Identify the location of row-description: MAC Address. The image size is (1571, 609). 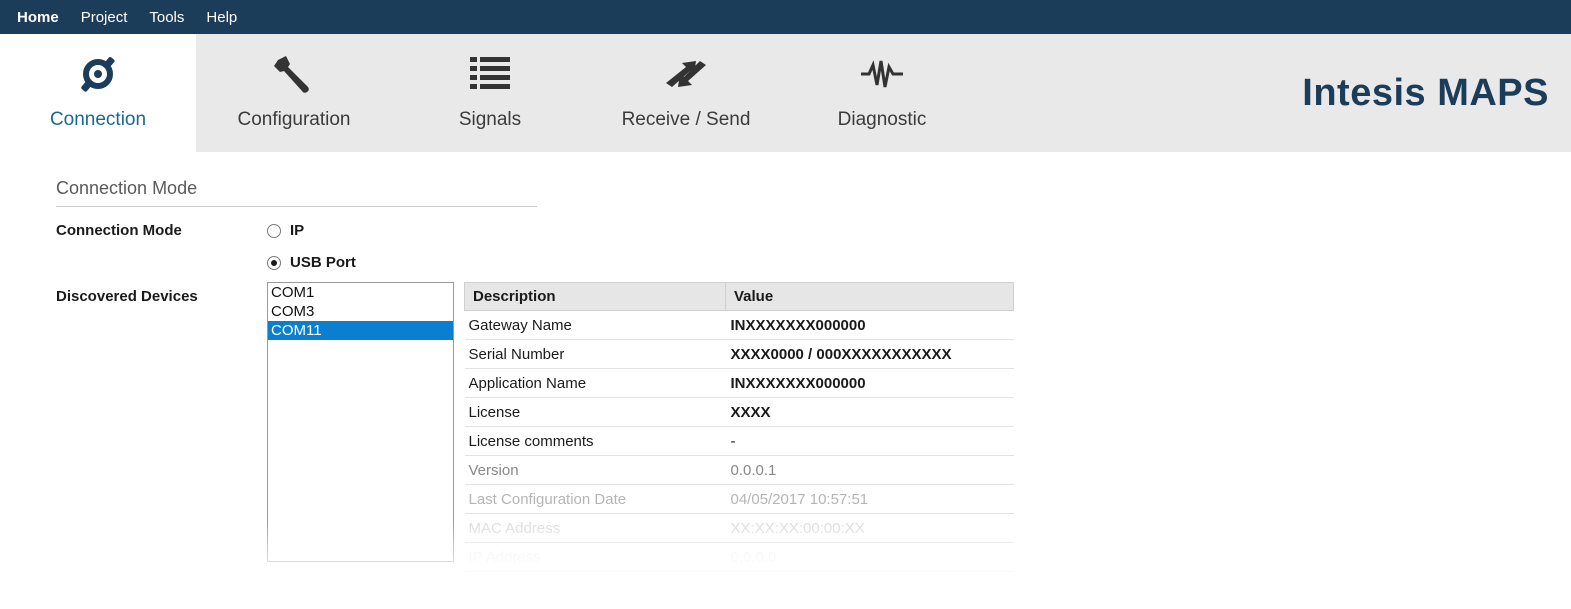
(595, 528).